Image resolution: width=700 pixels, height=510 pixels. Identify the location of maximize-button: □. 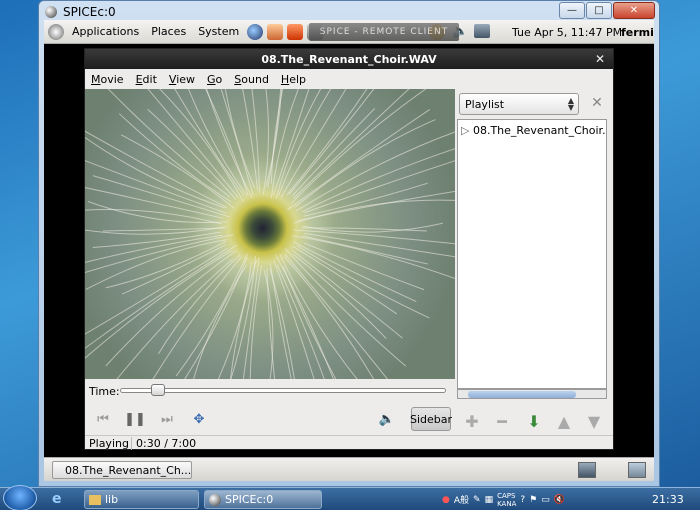
(599, 10).